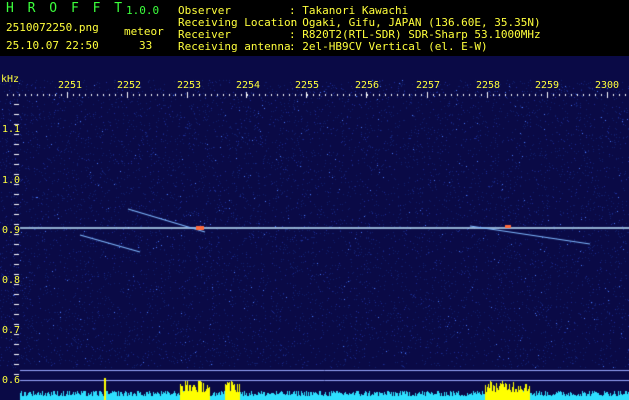 The height and width of the screenshot is (400, 629). What do you see at coordinates (388, 46) in the screenshot?
I see `antenna-value: : 2el-HB9CV Vertical (el. E-W)` at bounding box center [388, 46].